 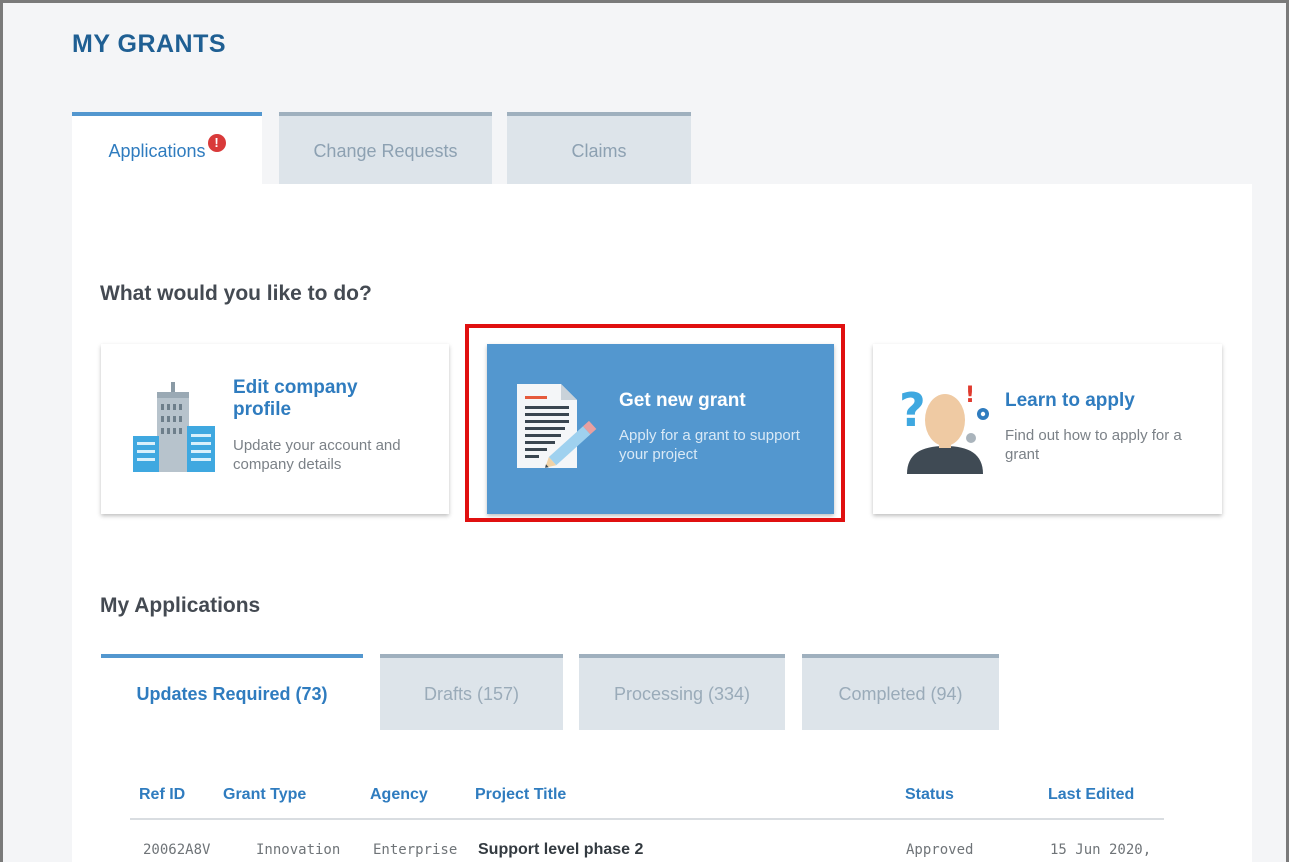 What do you see at coordinates (1101, 850) in the screenshot?
I see `cell-last-edited: 15 Jun 2020,` at bounding box center [1101, 850].